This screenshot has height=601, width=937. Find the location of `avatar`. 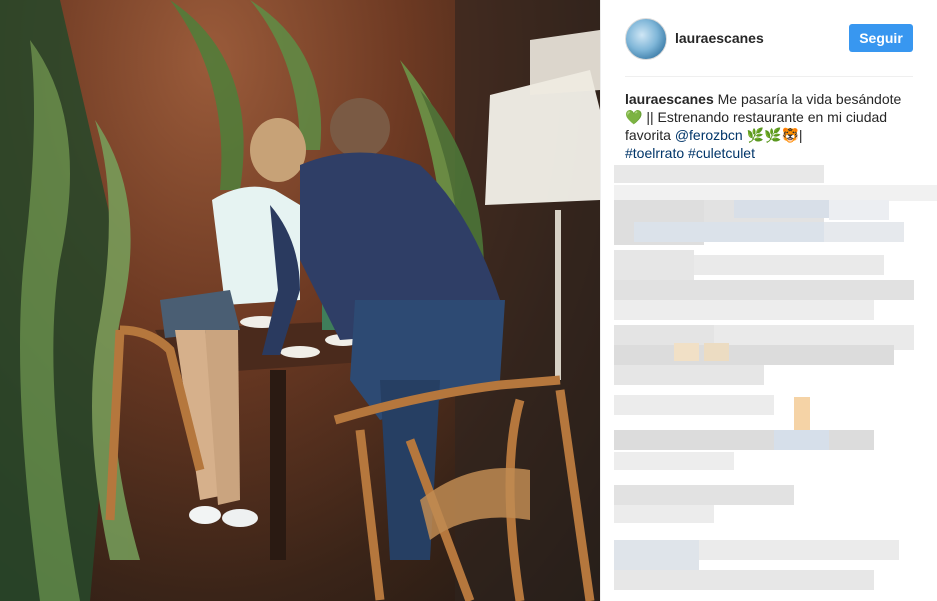

avatar is located at coordinates (646, 39).